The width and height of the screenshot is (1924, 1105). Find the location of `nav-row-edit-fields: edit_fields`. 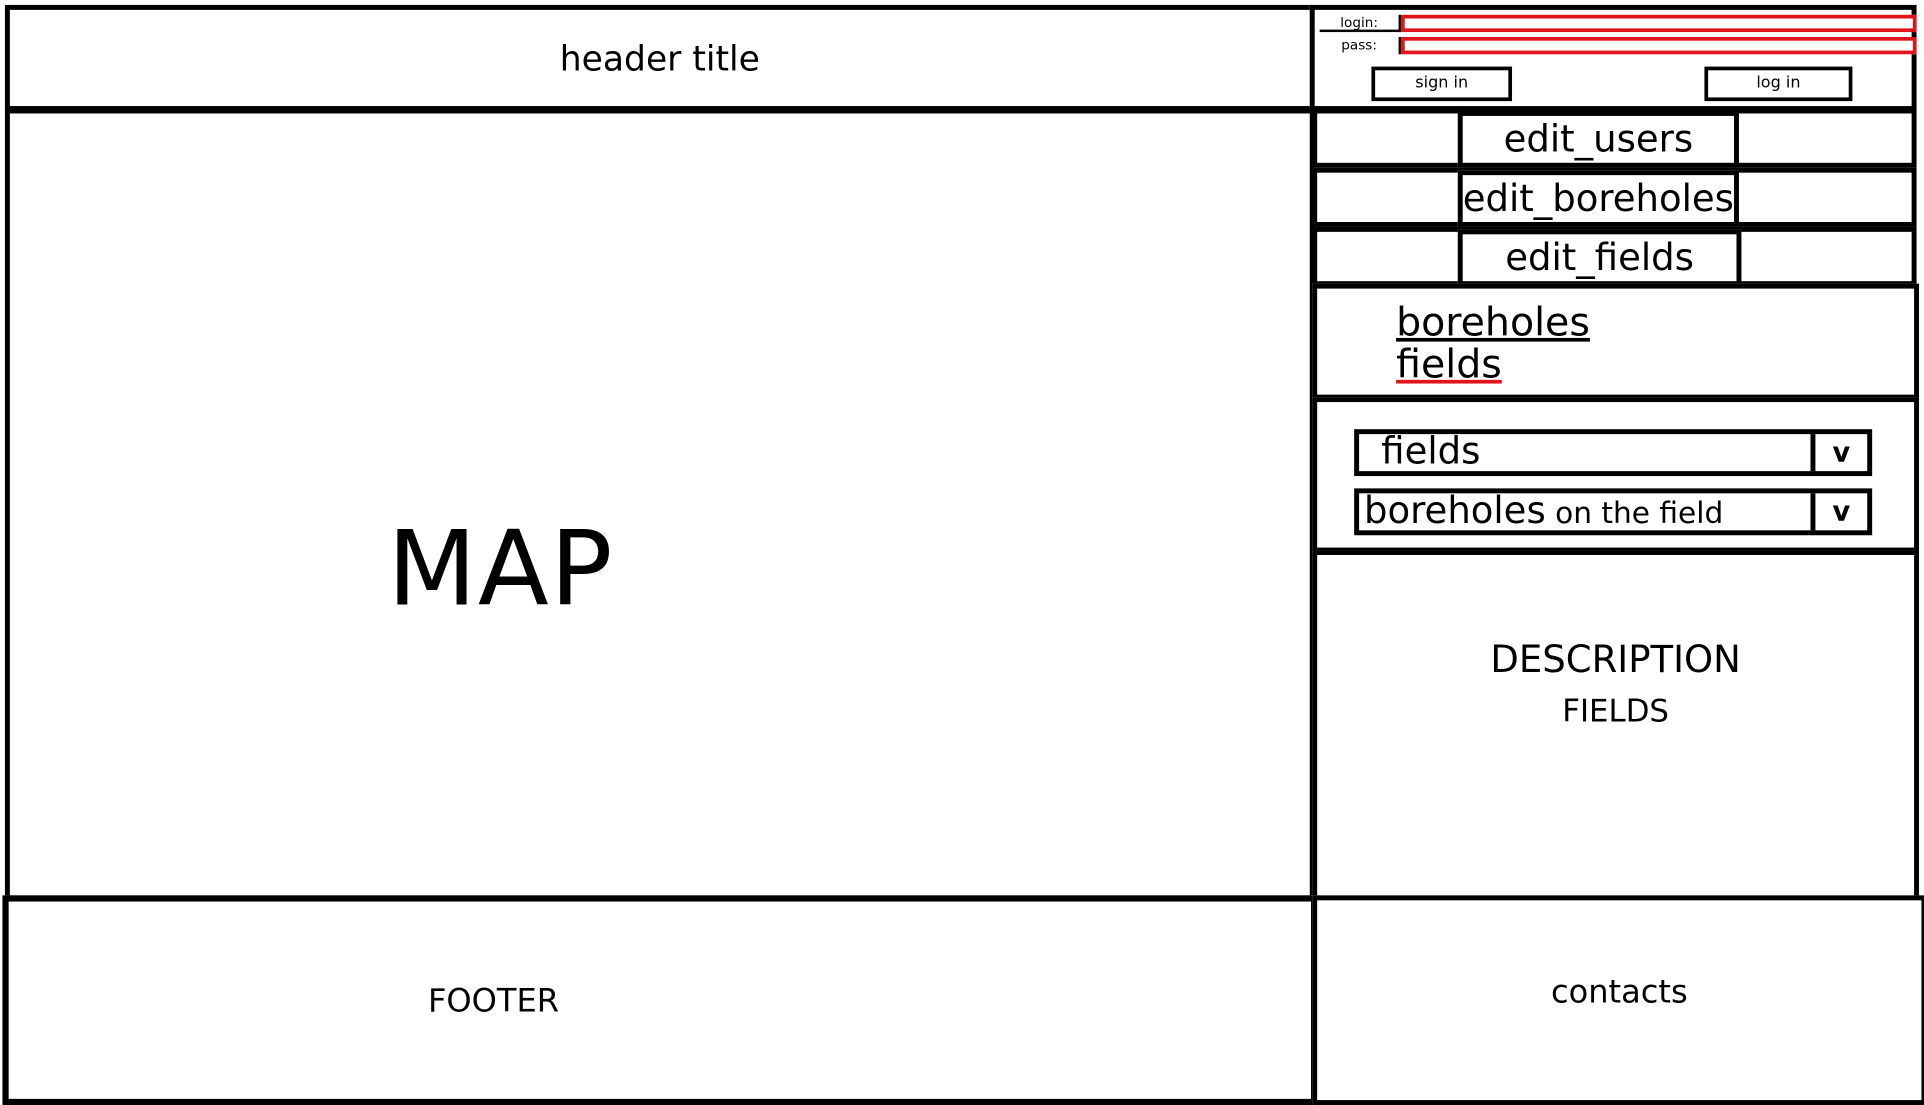

nav-row-edit-fields: edit_fields is located at coordinates (1614, 256).